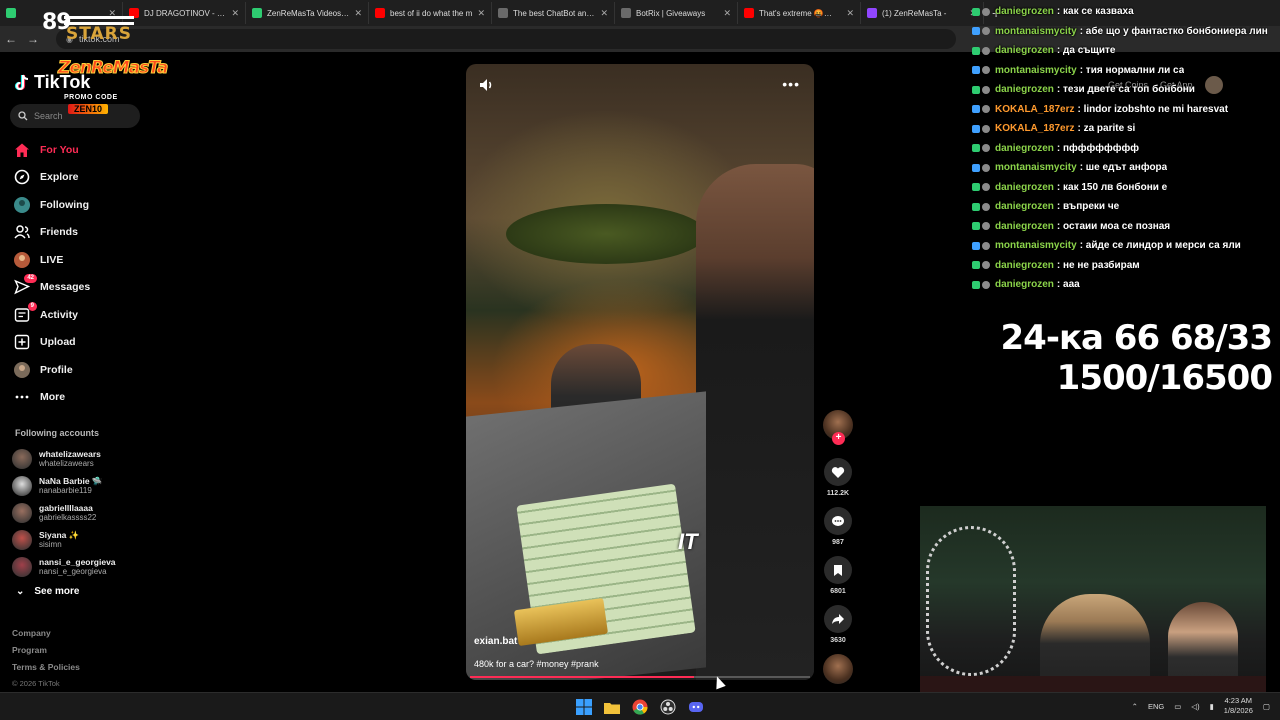 The image size is (1280, 720). Describe the element at coordinates (1135, 706) in the screenshot. I see `tray-chevron-up-icon: ⌃` at that location.